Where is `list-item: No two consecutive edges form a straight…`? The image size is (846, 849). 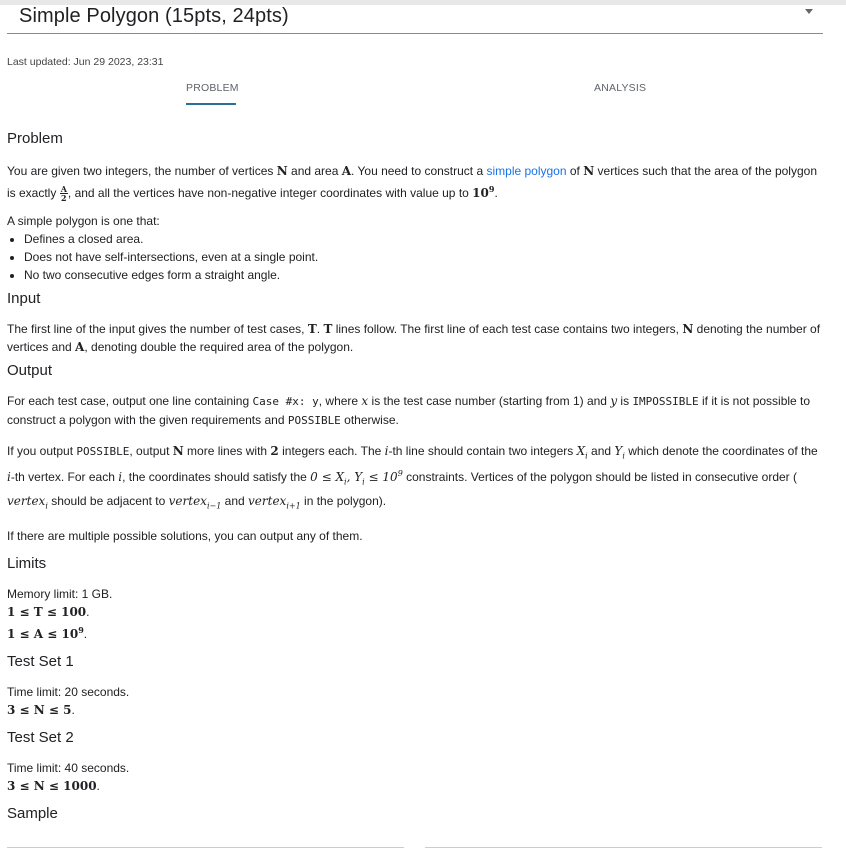 list-item: No two consecutive edges form a straight… is located at coordinates (425, 275).